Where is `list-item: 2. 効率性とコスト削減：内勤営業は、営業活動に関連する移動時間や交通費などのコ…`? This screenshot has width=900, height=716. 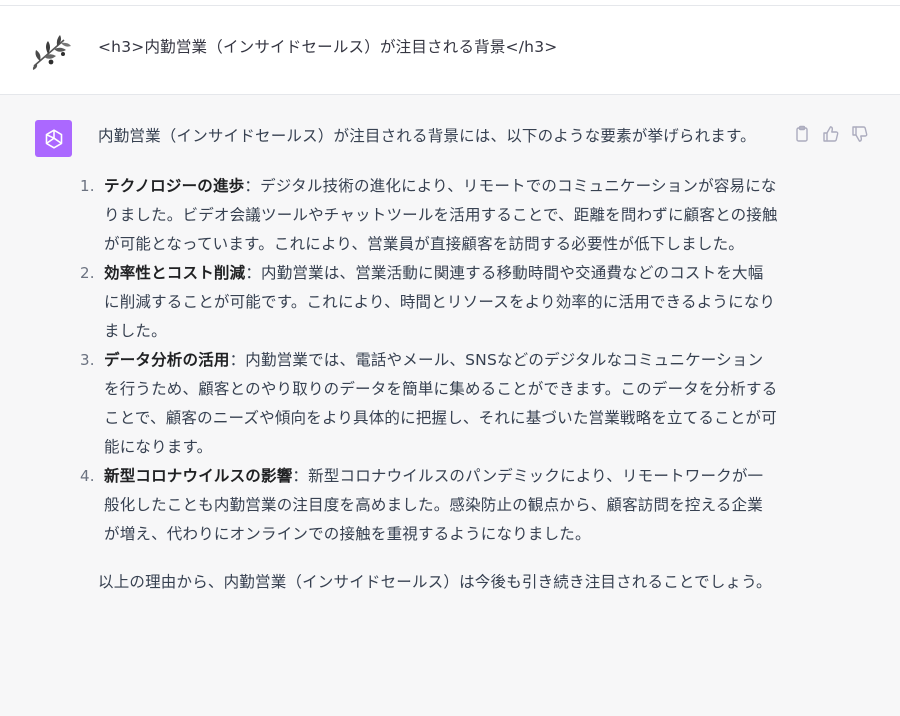 list-item: 2. 効率性とコスト削減：内勤営業は、営業活動に関連する移動時間や交通費などのコ… is located at coordinates (429, 302).